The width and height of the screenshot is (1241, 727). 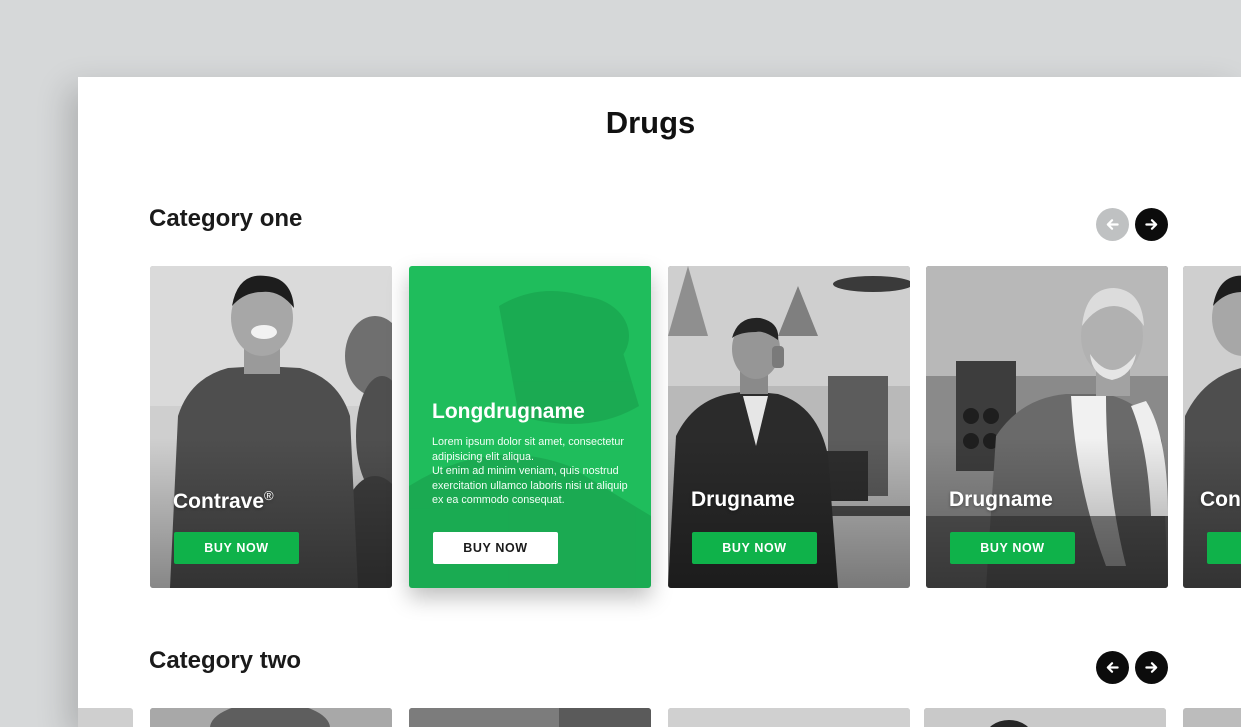 I want to click on drug-name-text: Contrave, so click(x=219, y=501).